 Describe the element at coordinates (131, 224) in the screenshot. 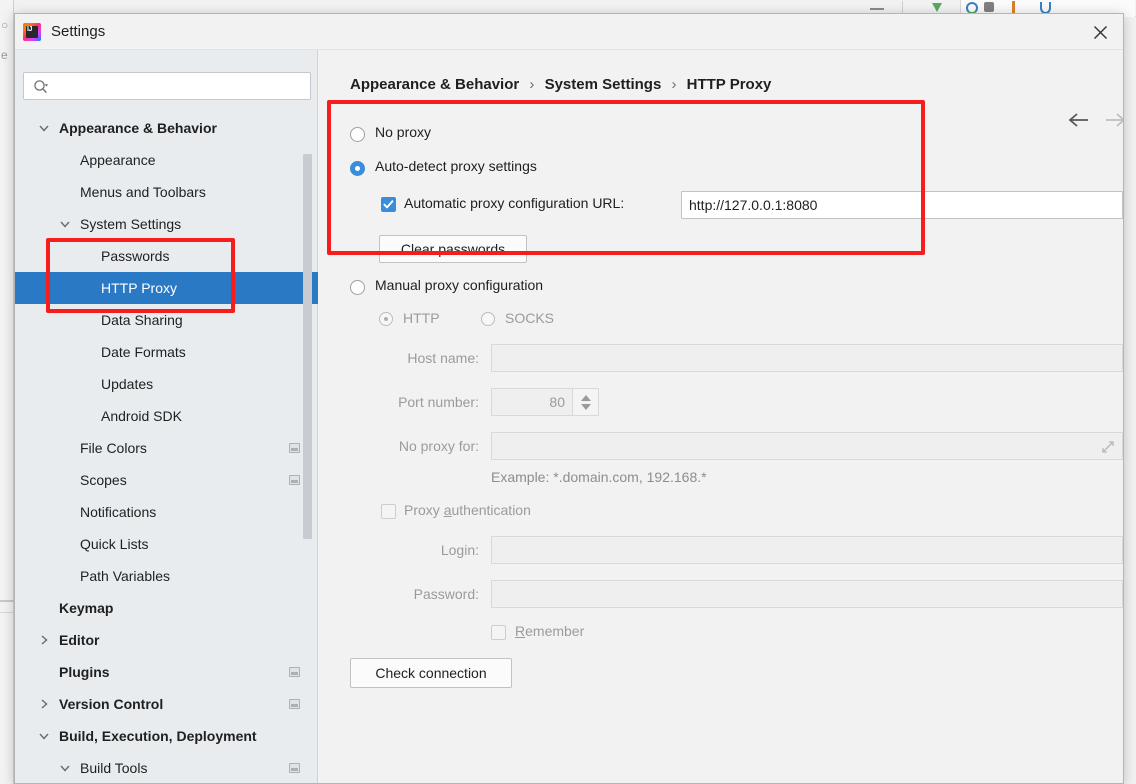

I see `sidebar-item-label: System Settings` at that location.